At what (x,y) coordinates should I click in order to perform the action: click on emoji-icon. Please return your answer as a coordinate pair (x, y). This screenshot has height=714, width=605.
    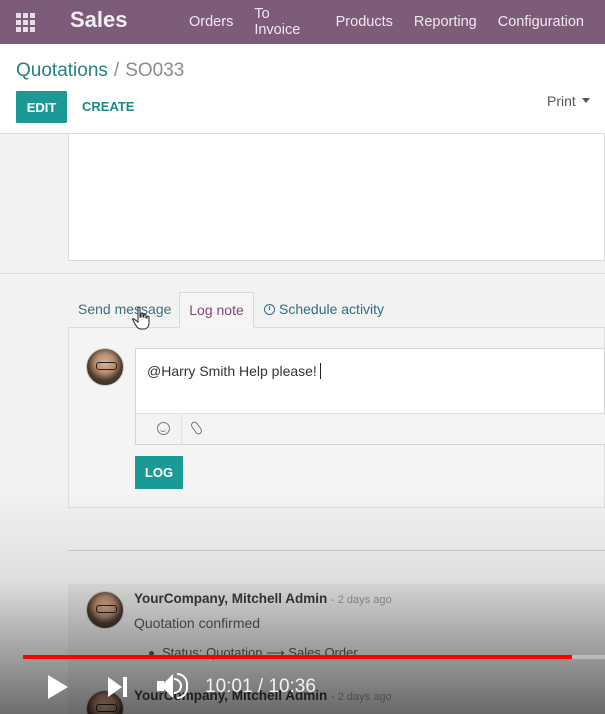
    Looking at the image, I should click on (163, 428).